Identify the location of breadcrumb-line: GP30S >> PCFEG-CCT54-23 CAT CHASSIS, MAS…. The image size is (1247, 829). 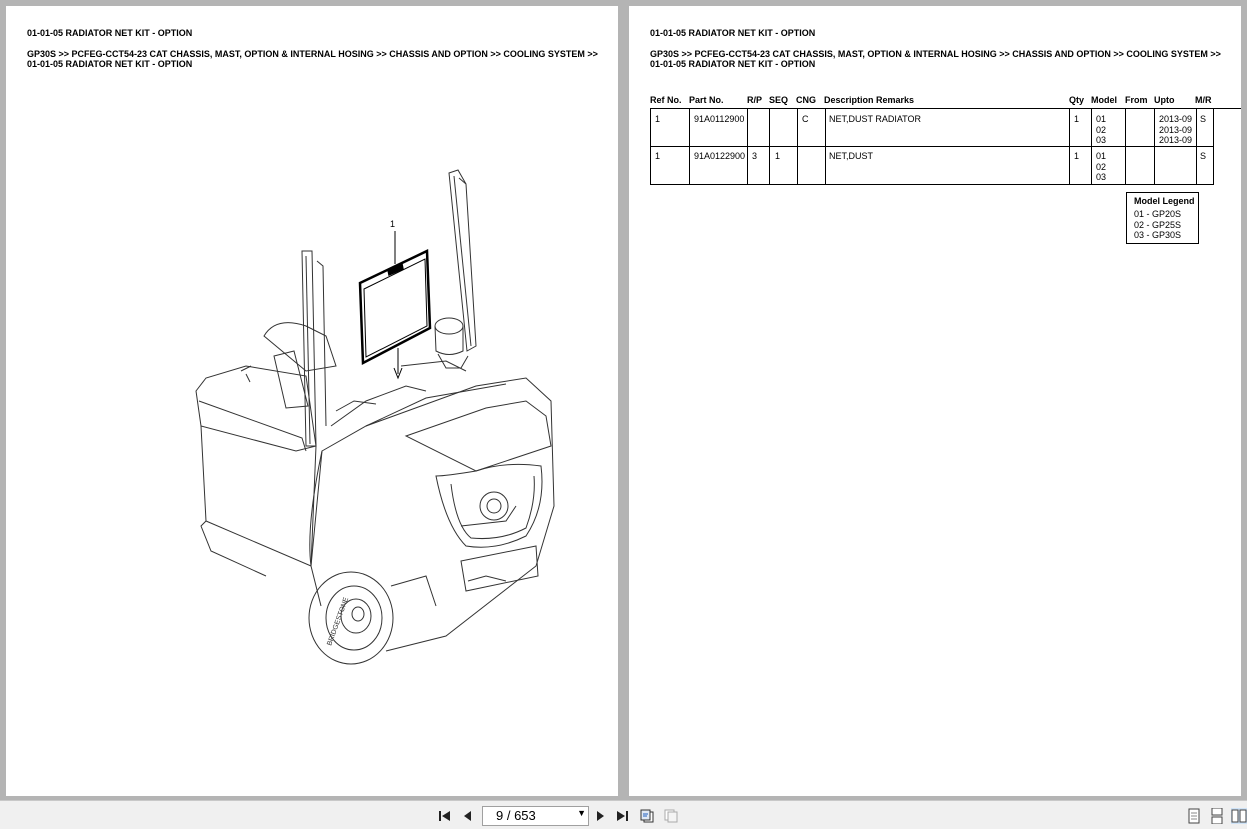
(935, 54).